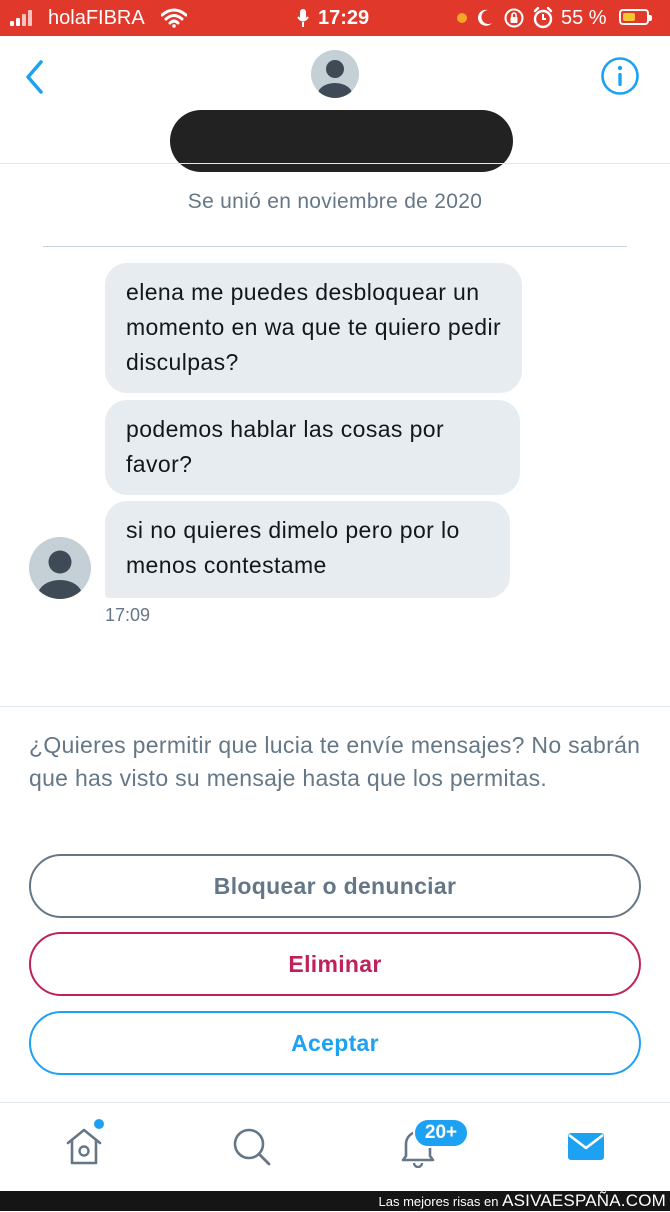 Image resolution: width=670 pixels, height=1212 pixels. I want to click on battery-icon, so click(635, 17).